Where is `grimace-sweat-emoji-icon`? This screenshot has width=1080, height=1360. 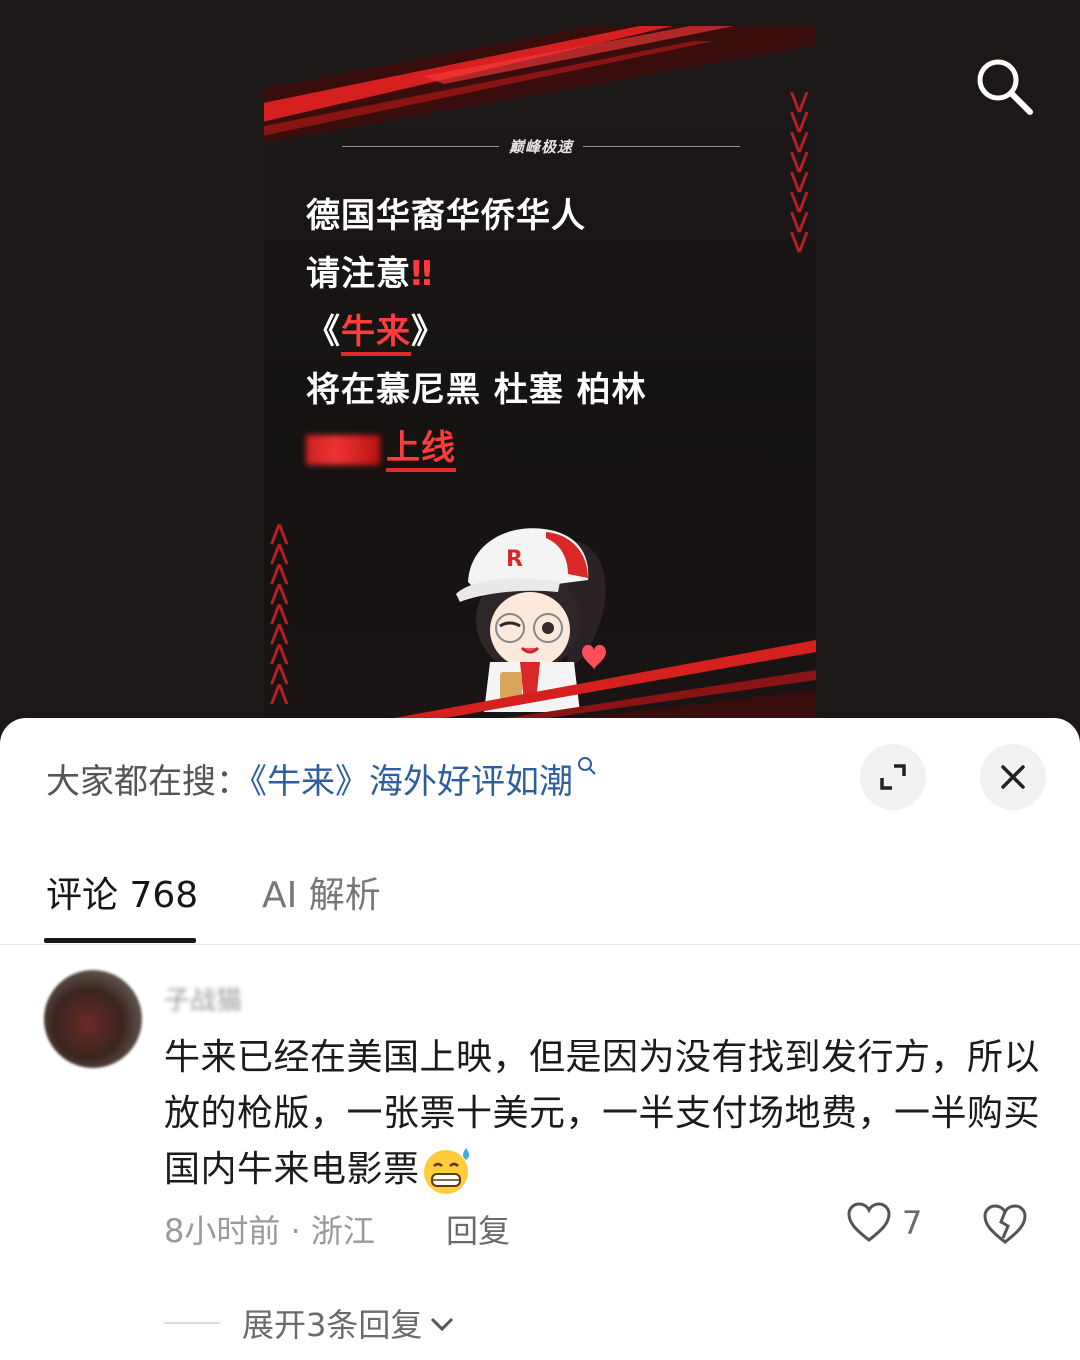
grimace-sweat-emoji-icon is located at coordinates (446, 1171).